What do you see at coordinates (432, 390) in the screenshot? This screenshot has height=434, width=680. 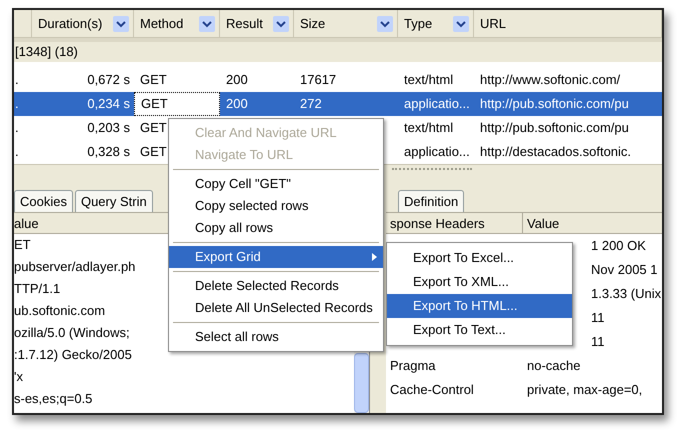 I see `table-cell: Cache-Control` at bounding box center [432, 390].